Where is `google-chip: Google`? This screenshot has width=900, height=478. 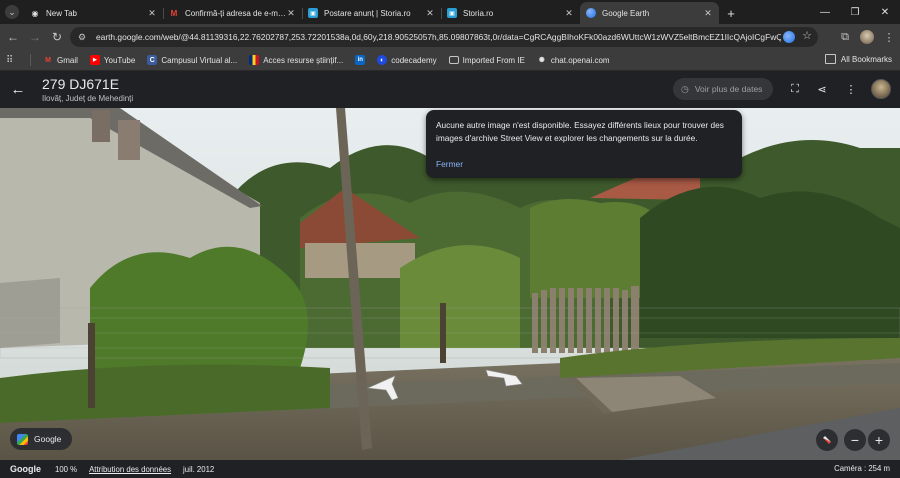
google-chip: Google is located at coordinates (41, 439).